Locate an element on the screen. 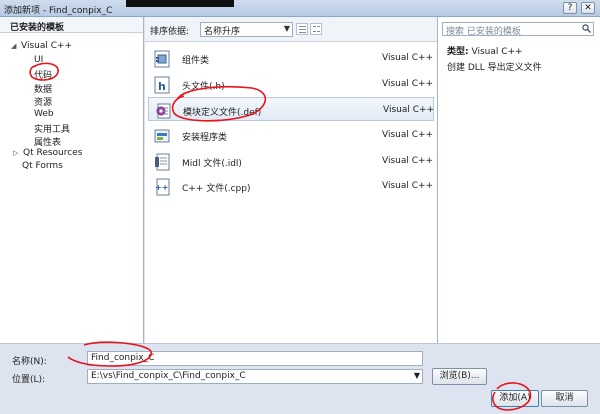 The width and height of the screenshot is (600, 414). title-bar-dark-strip is located at coordinates (180, 3).